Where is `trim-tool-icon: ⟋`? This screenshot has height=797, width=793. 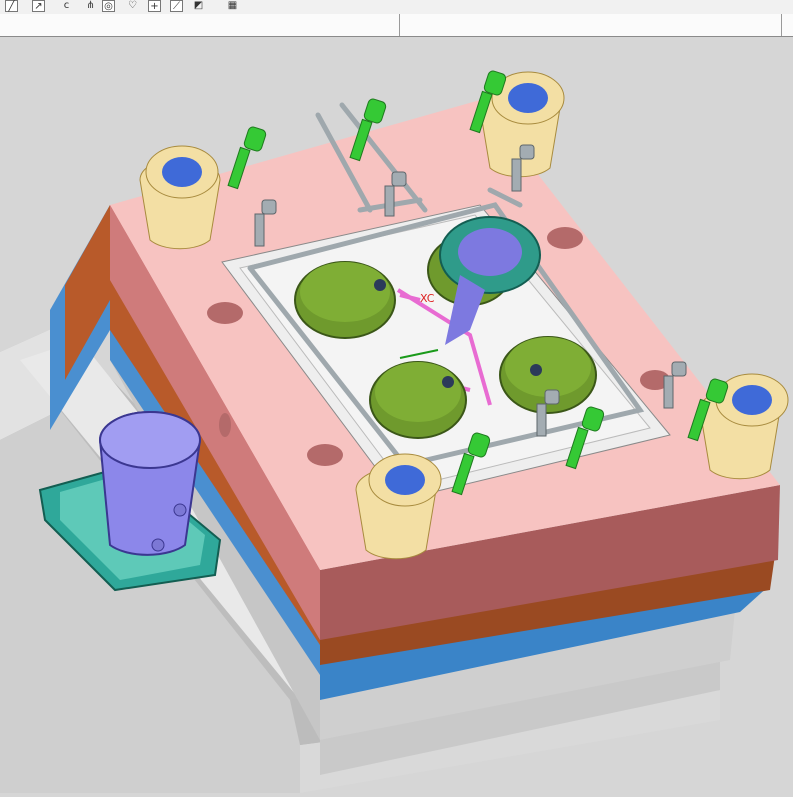 trim-tool-icon: ⟋ is located at coordinates (176, 6).